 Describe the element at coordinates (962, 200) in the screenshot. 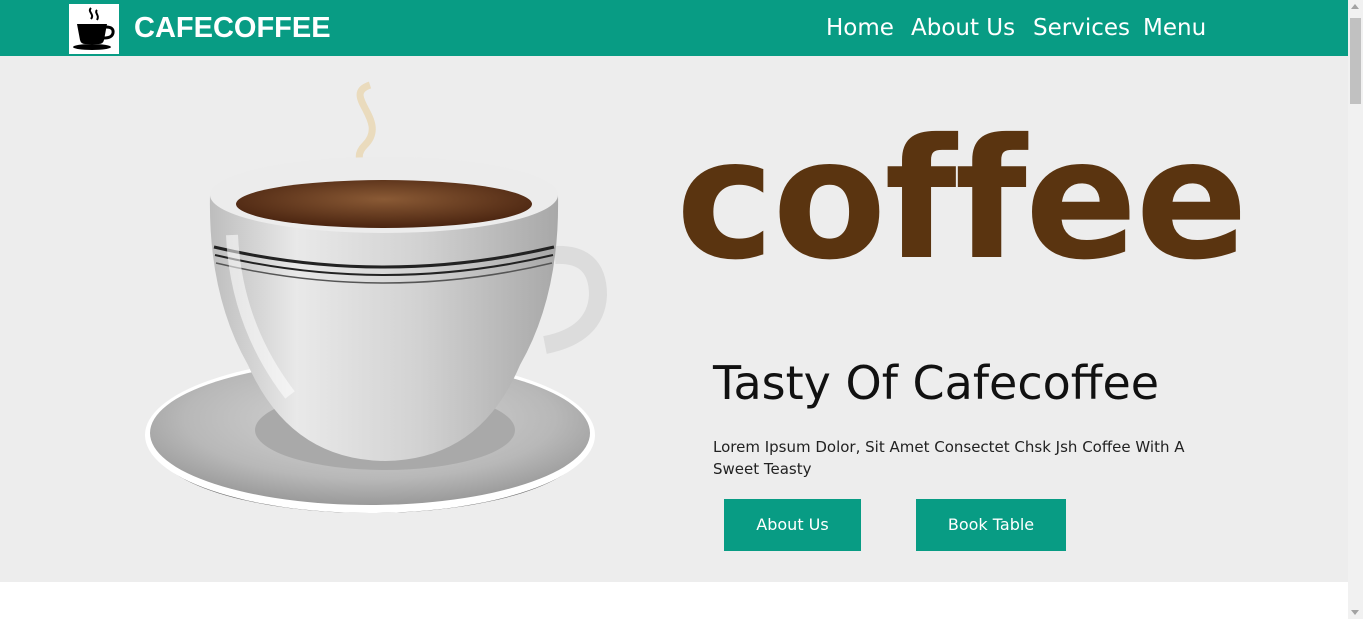

I see `hero-big-word: coffee` at that location.